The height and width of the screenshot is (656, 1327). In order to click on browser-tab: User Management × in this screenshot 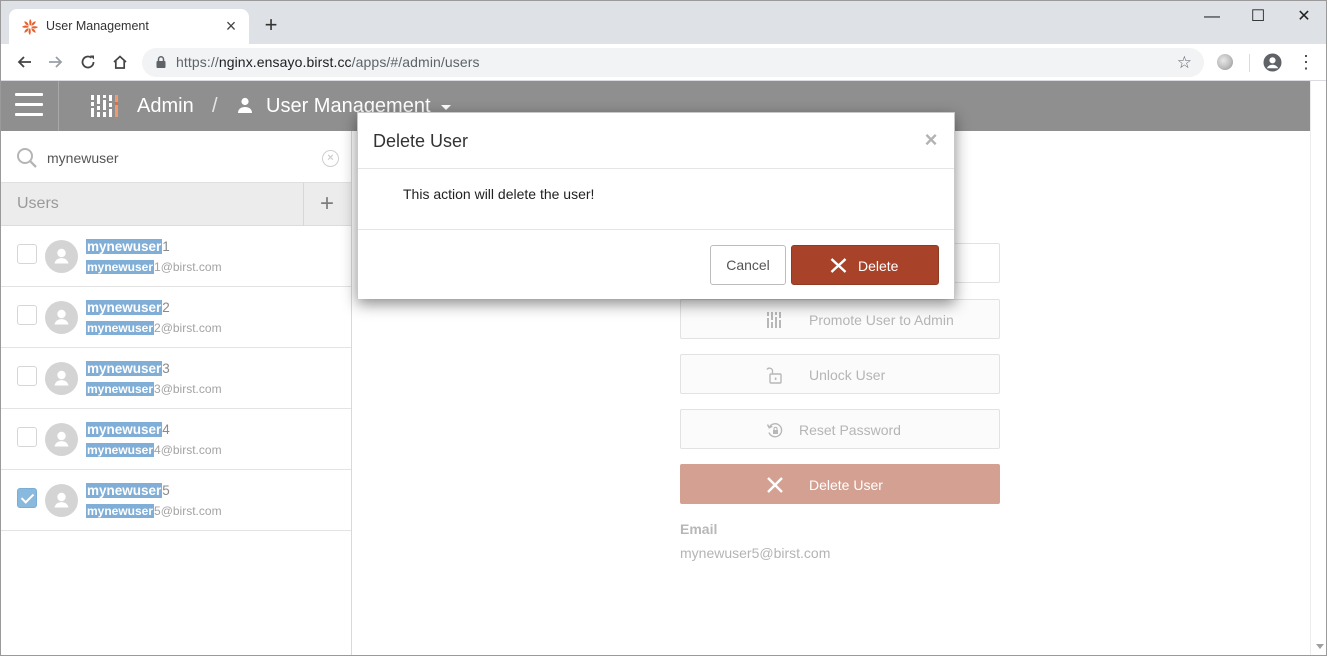, I will do `click(129, 26)`.